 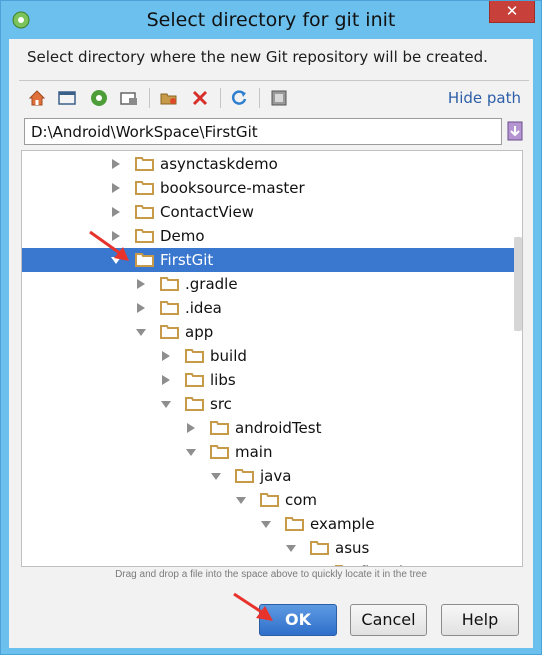 I want to click on tree-row-label: ContactView, so click(x=207, y=212).